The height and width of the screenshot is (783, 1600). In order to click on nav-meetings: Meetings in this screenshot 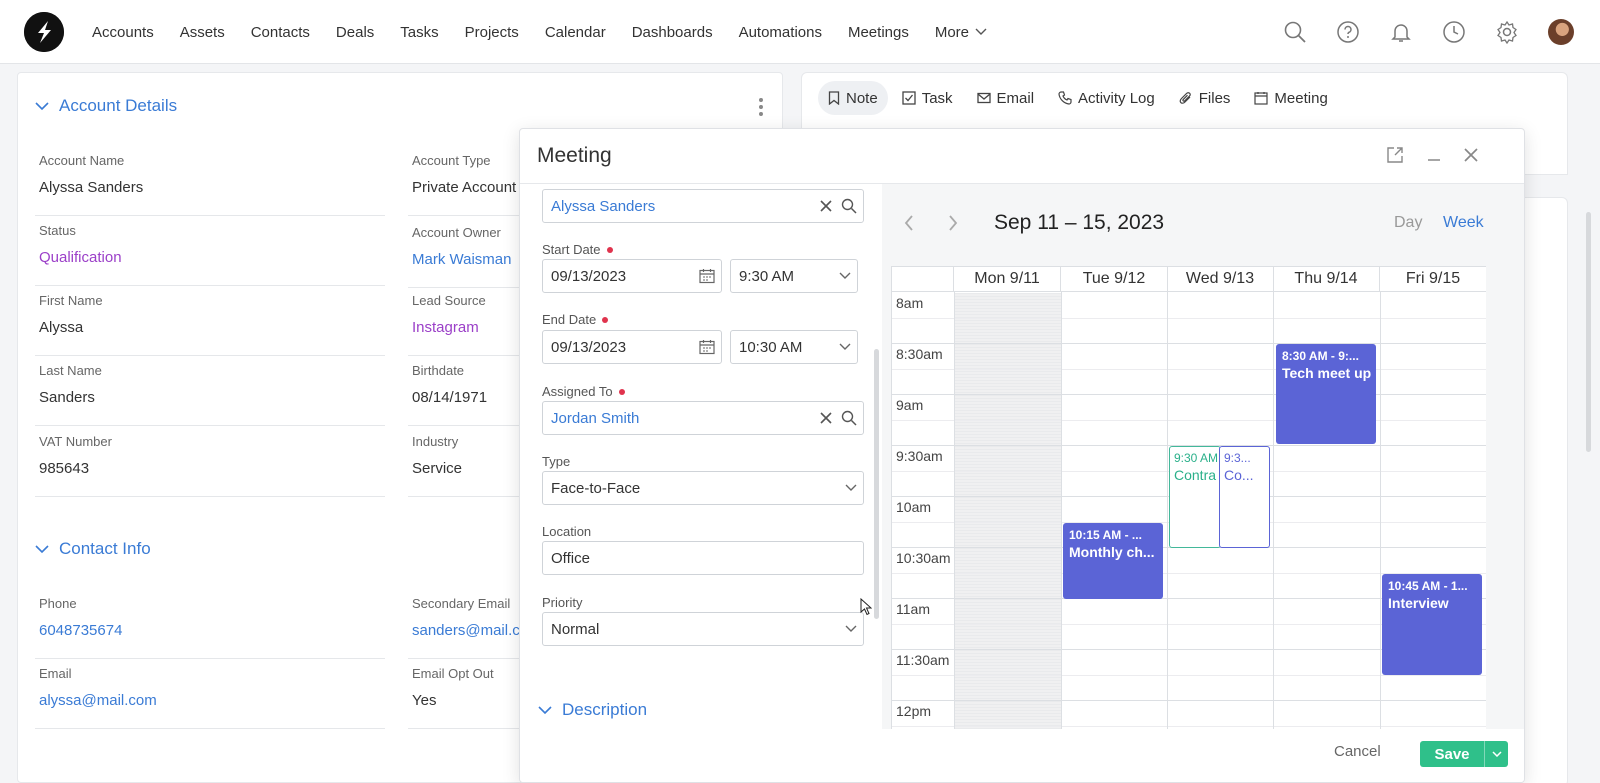, I will do `click(878, 32)`.